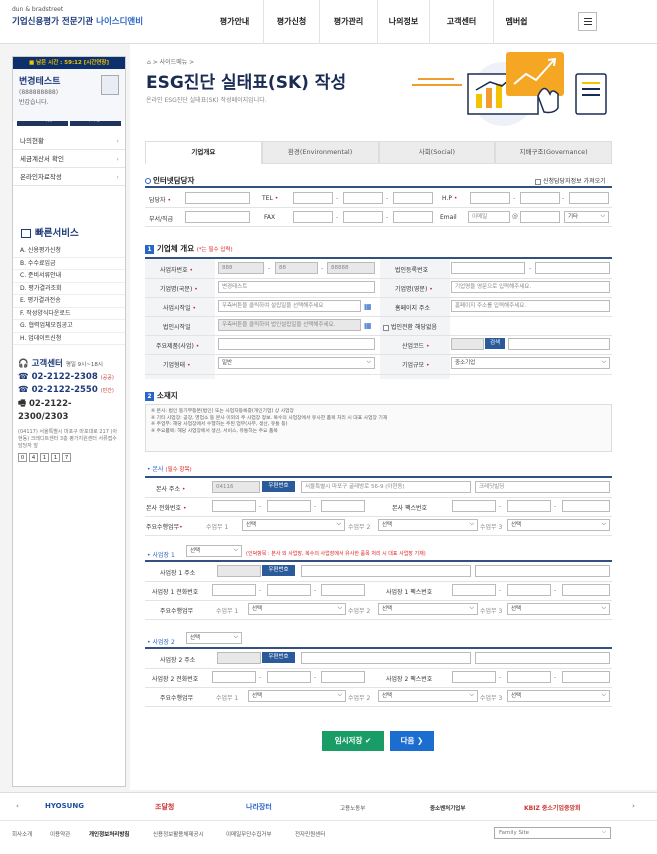 Image resolution: width=657 pixels, height=854 pixels. What do you see at coordinates (239, 571) in the screenshot?
I see `site1-zip-input` at bounding box center [239, 571].